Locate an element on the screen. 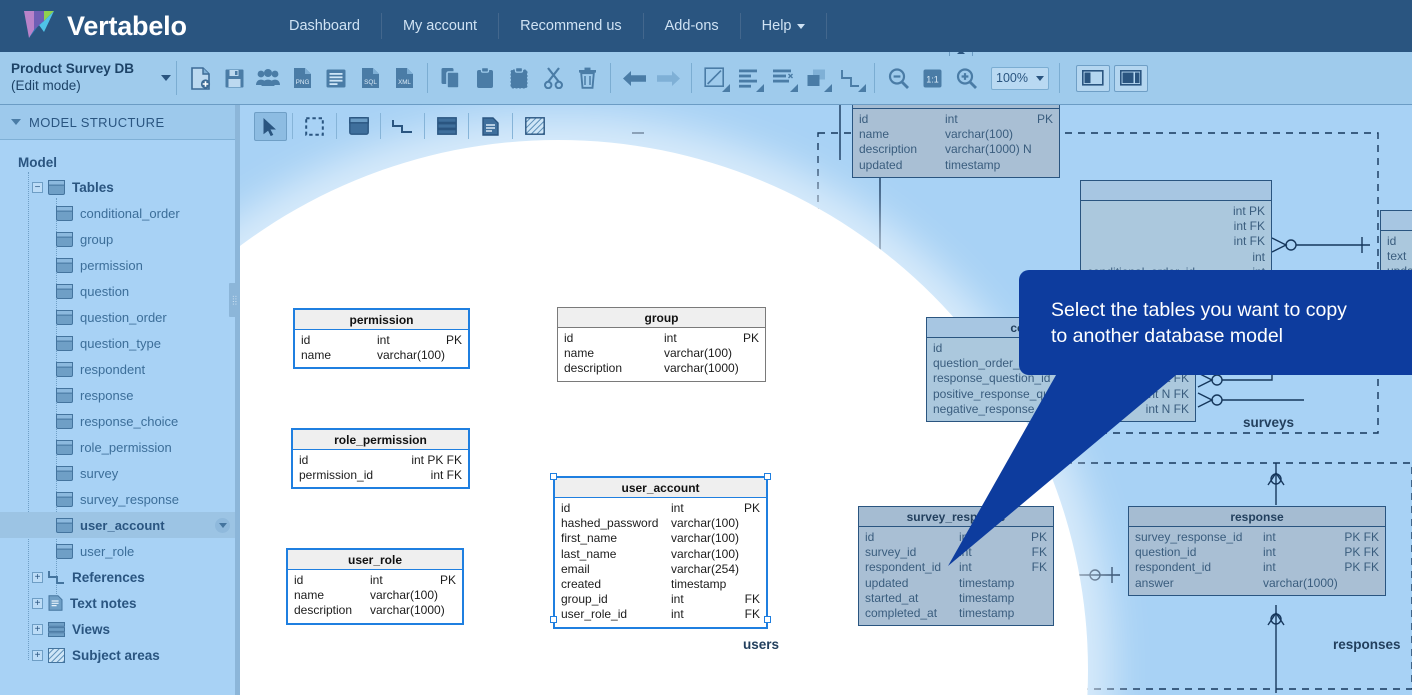 The width and height of the screenshot is (1412, 695). sidebar-item-permission: permission is located at coordinates (120, 265).